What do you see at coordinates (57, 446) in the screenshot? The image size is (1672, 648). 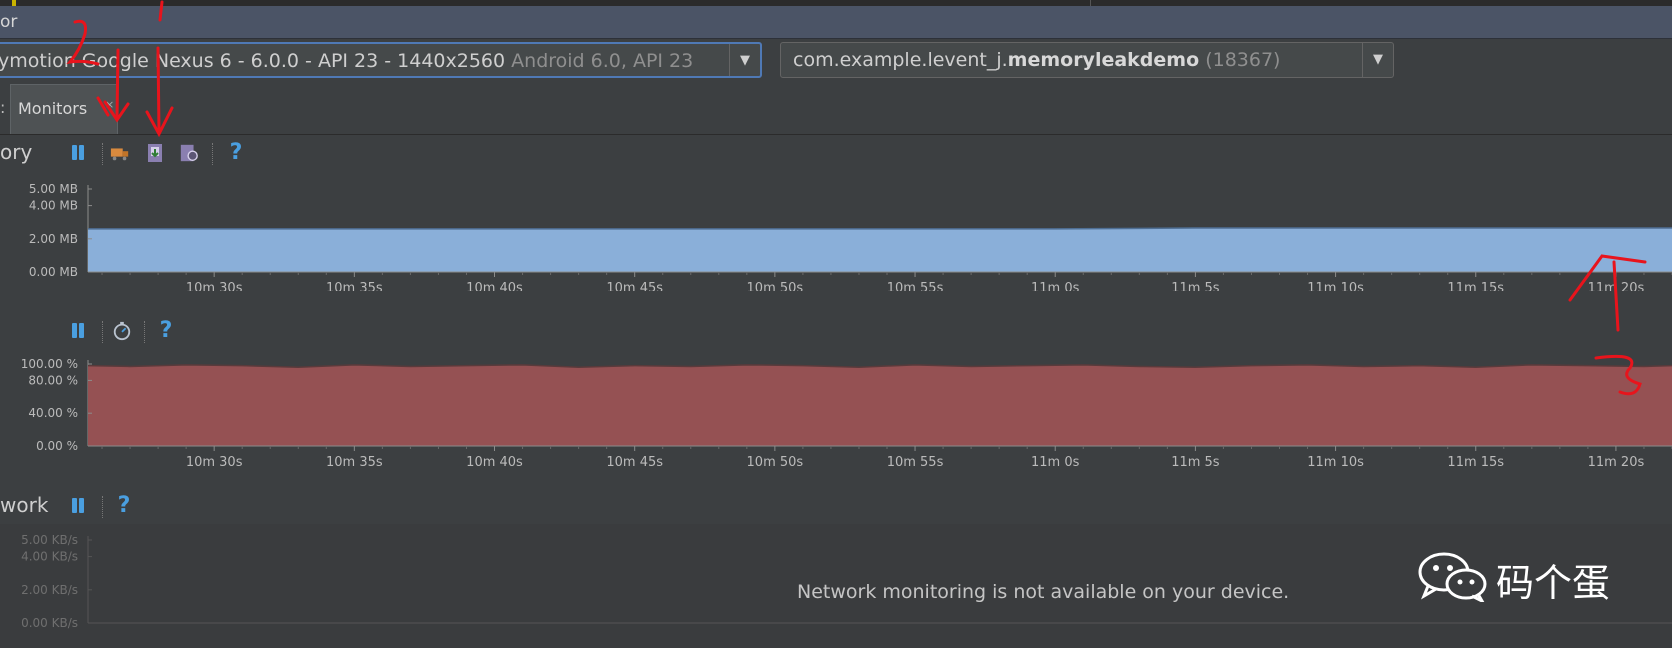 I see `y-tick-label: 0.00 %` at bounding box center [57, 446].